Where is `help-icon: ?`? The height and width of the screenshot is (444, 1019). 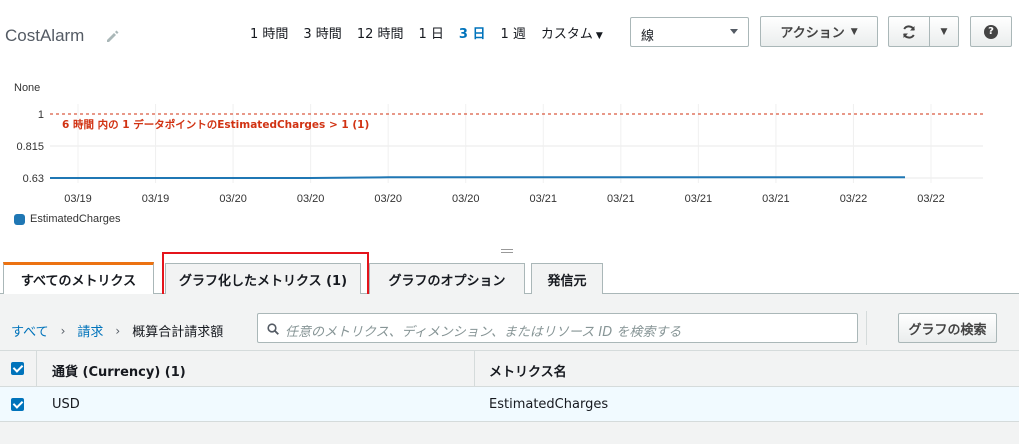 help-icon: ? is located at coordinates (991, 31).